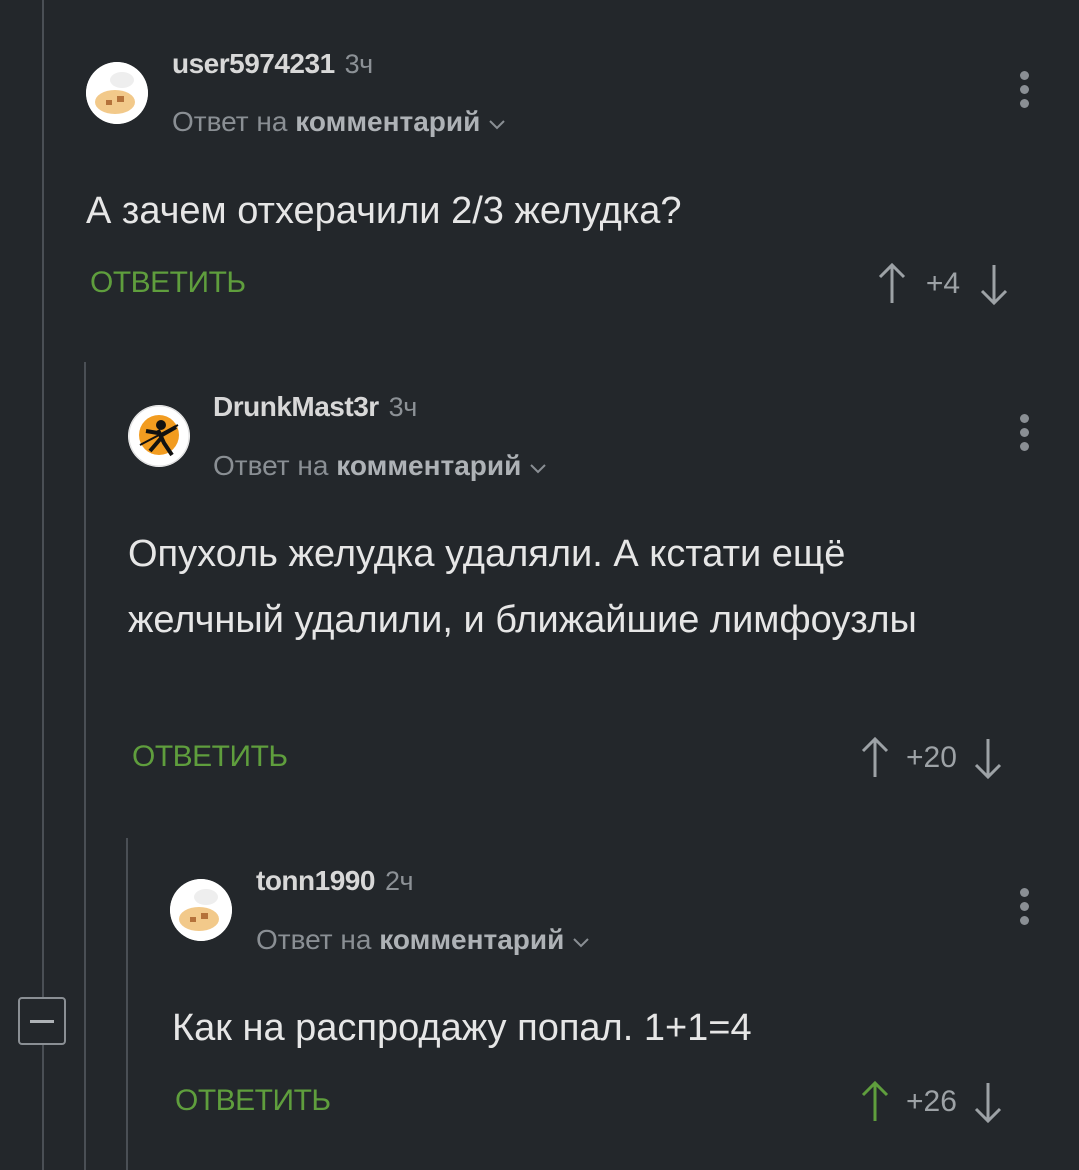 Image resolution: width=1079 pixels, height=1170 pixels. Describe the element at coordinates (399, 881) in the screenshot. I see `comment-time: 2ч` at that location.